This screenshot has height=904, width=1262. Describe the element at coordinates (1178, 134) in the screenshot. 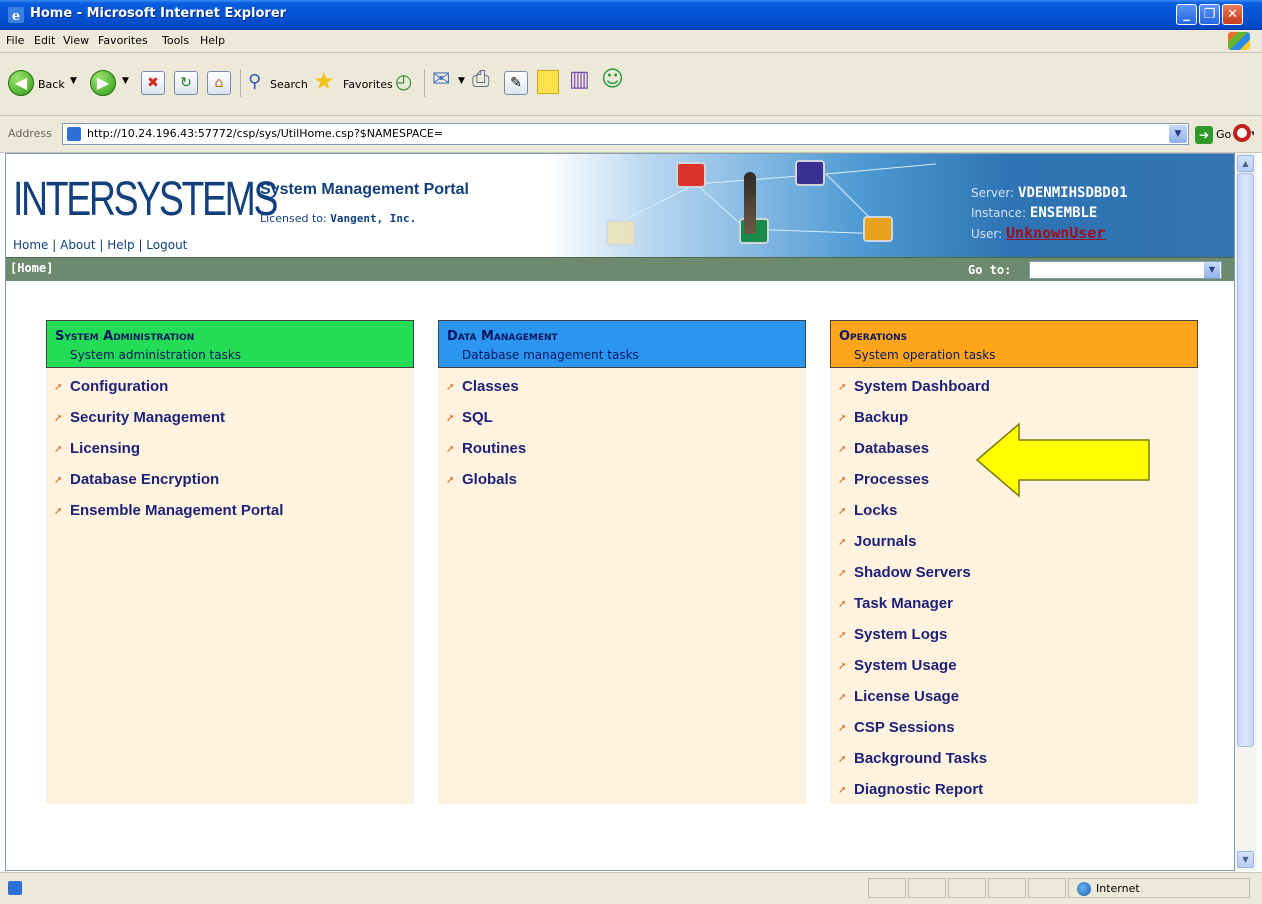

I see `address-dropdown-icon: ▼` at that location.